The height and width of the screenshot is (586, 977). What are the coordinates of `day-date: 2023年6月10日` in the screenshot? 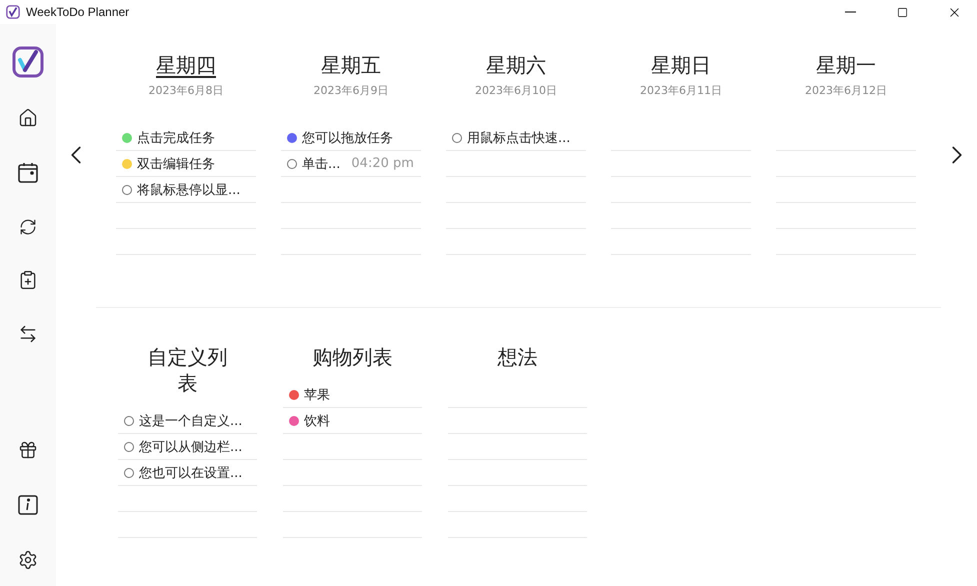 It's located at (516, 90).